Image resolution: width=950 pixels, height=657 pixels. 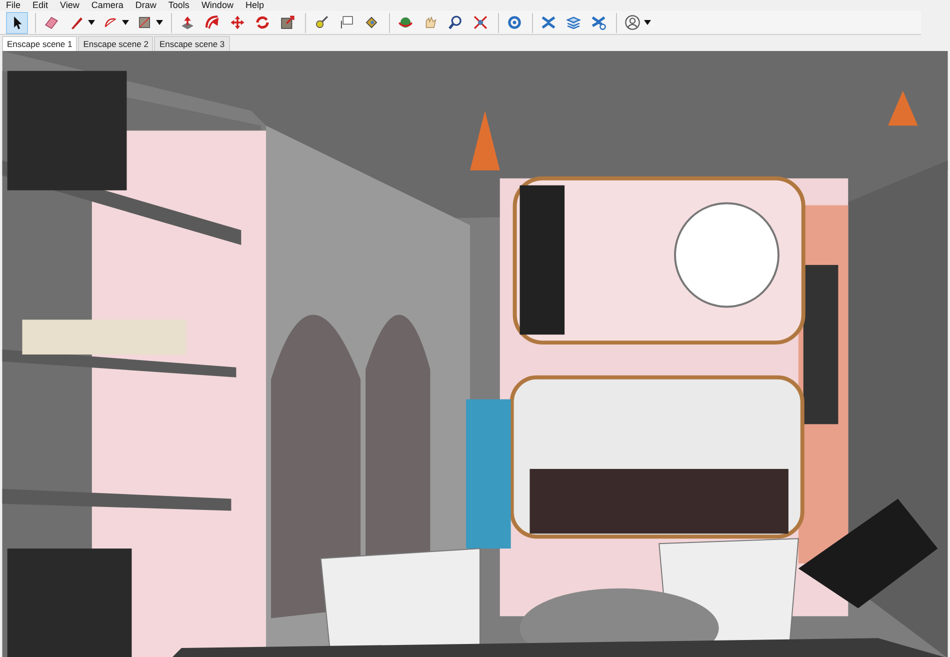 What do you see at coordinates (262, 22) in the screenshot?
I see `rotate-icon` at bounding box center [262, 22].